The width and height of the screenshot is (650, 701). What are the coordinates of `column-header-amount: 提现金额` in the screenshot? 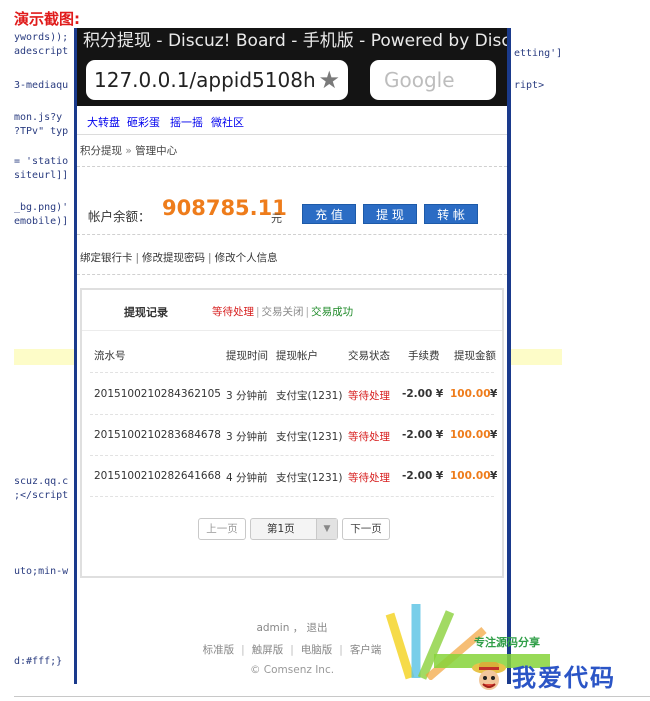 It's located at (475, 356).